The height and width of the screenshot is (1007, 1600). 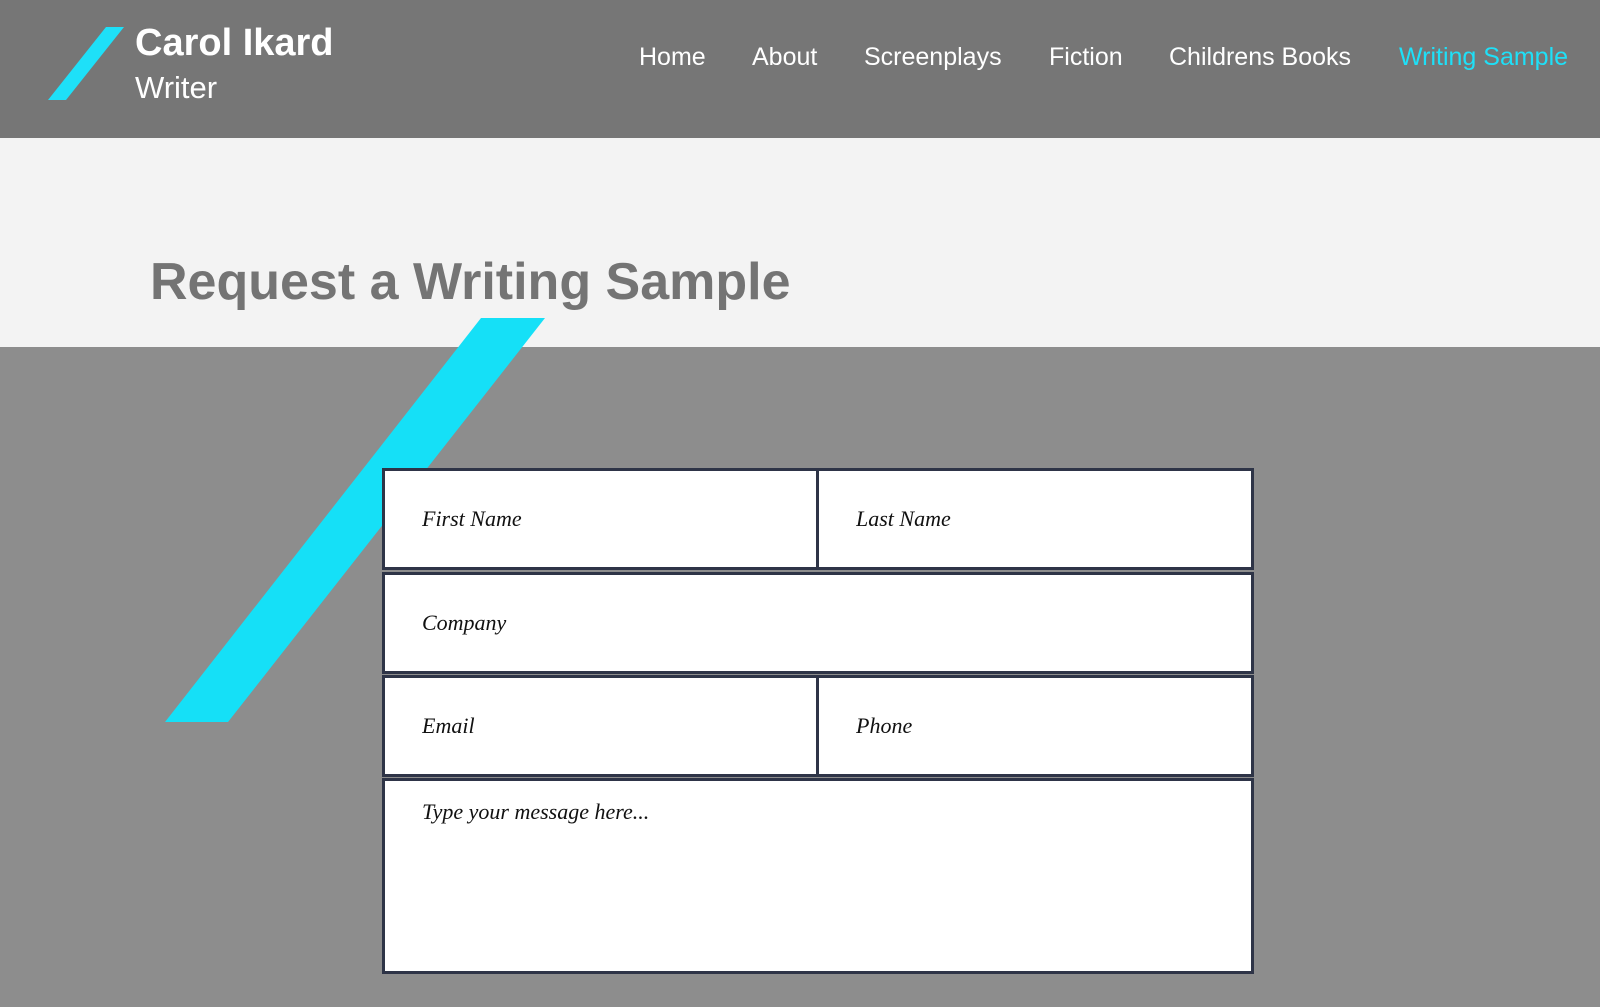 I want to click on message-field, so click(x=818, y=876).